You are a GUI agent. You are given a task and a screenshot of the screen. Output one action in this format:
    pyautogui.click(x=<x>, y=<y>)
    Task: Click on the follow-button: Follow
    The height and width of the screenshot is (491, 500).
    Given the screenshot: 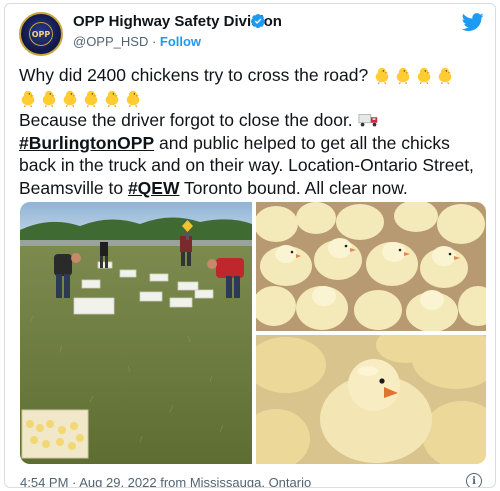 What is the action you would take?
    pyautogui.click(x=180, y=41)
    